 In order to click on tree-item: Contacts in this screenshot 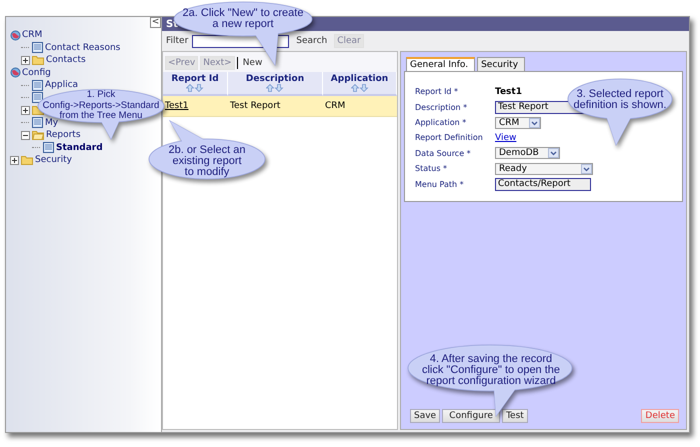, I will do `click(66, 60)`.